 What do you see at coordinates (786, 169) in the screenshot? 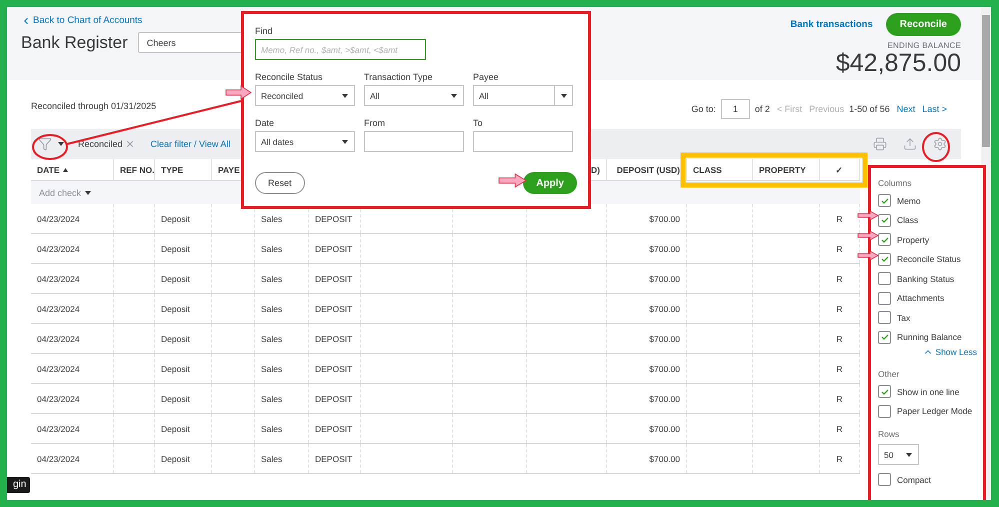
I see `column-header: PROPERTY` at bounding box center [786, 169].